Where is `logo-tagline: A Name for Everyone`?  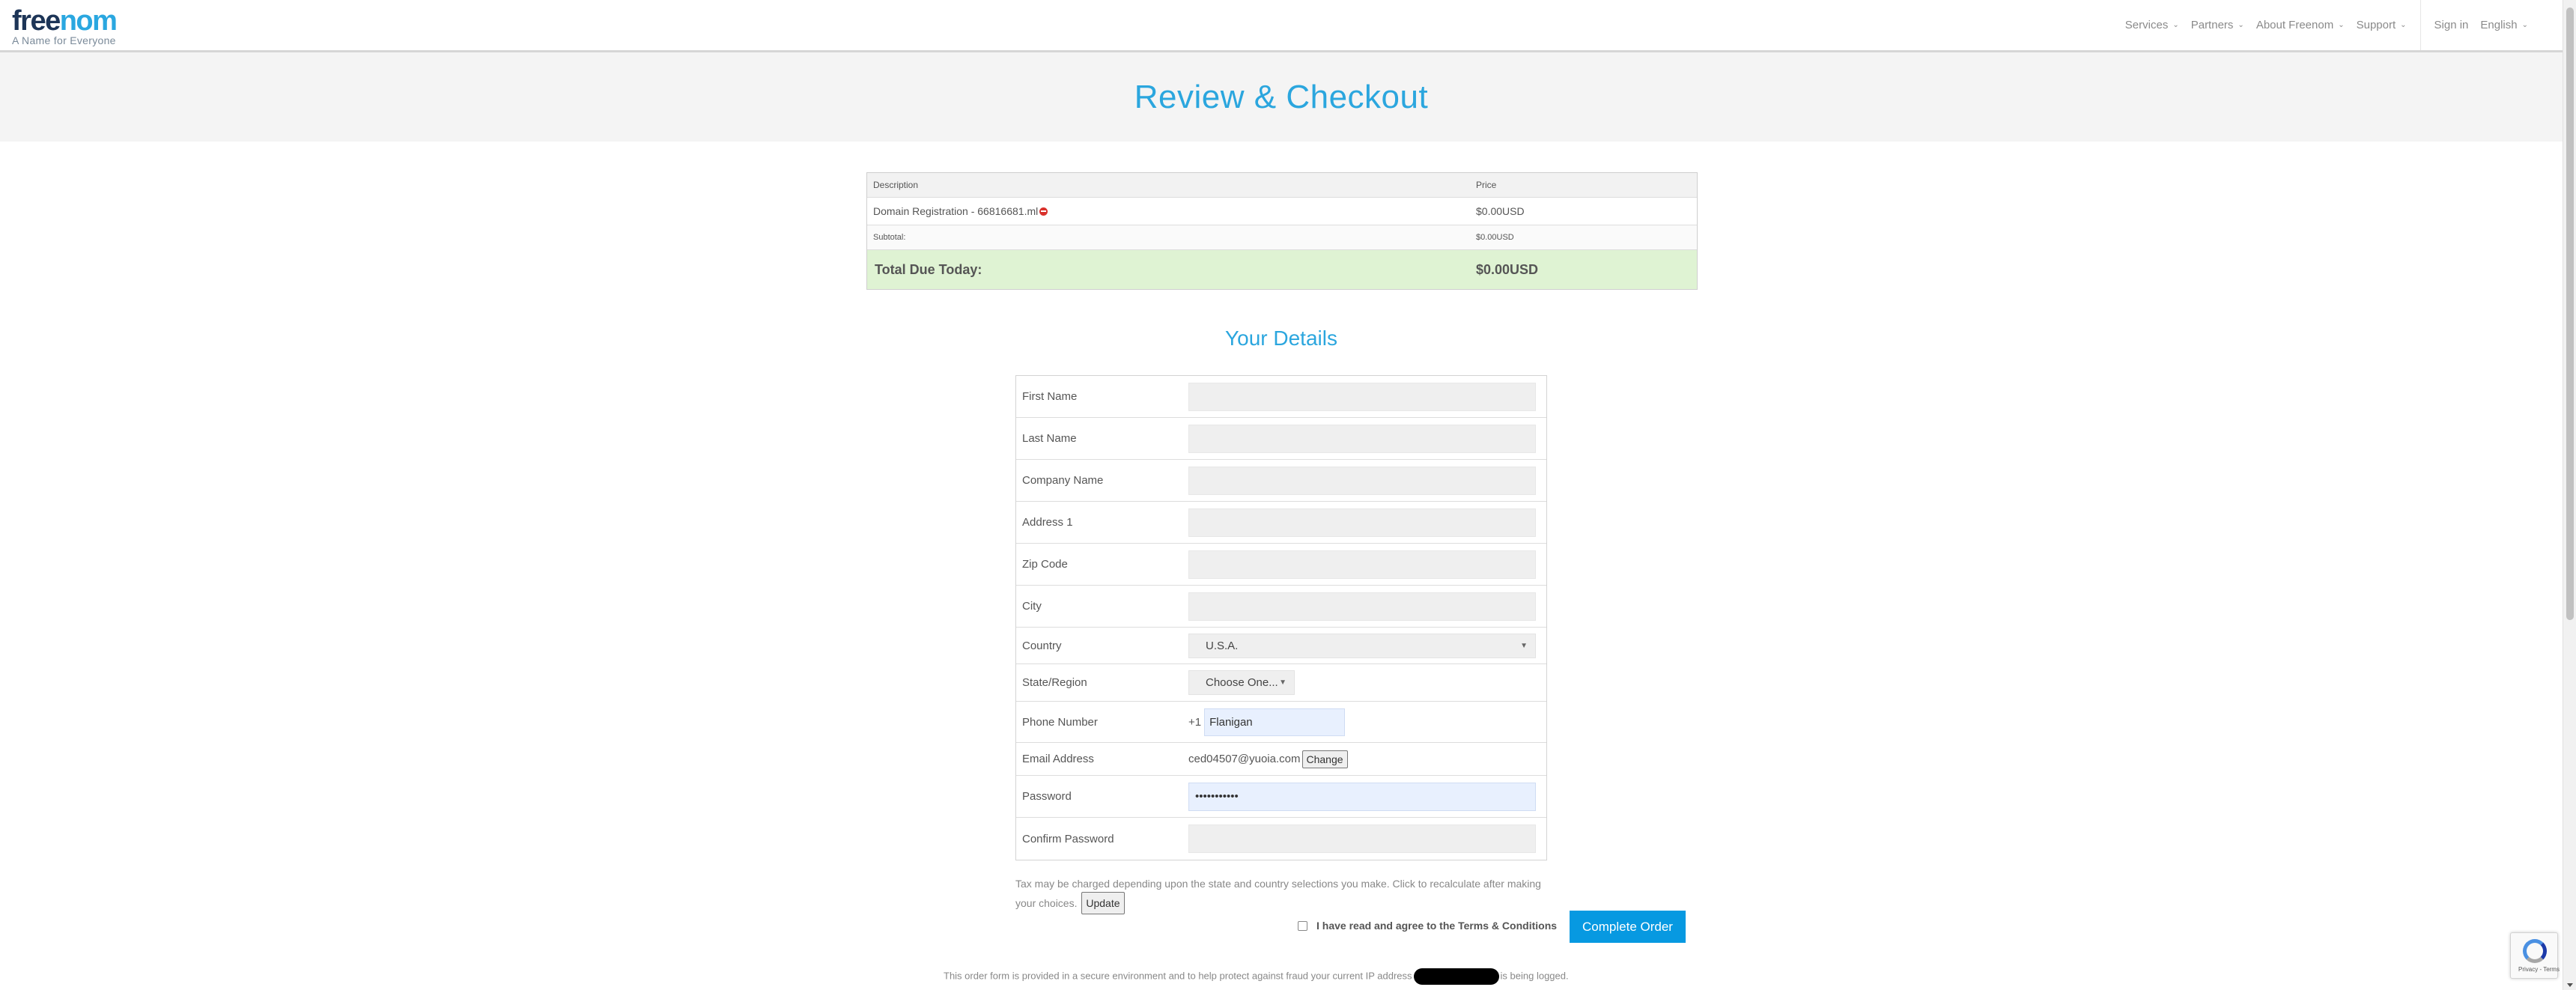
logo-tagline: A Name for Everyone is located at coordinates (64, 40).